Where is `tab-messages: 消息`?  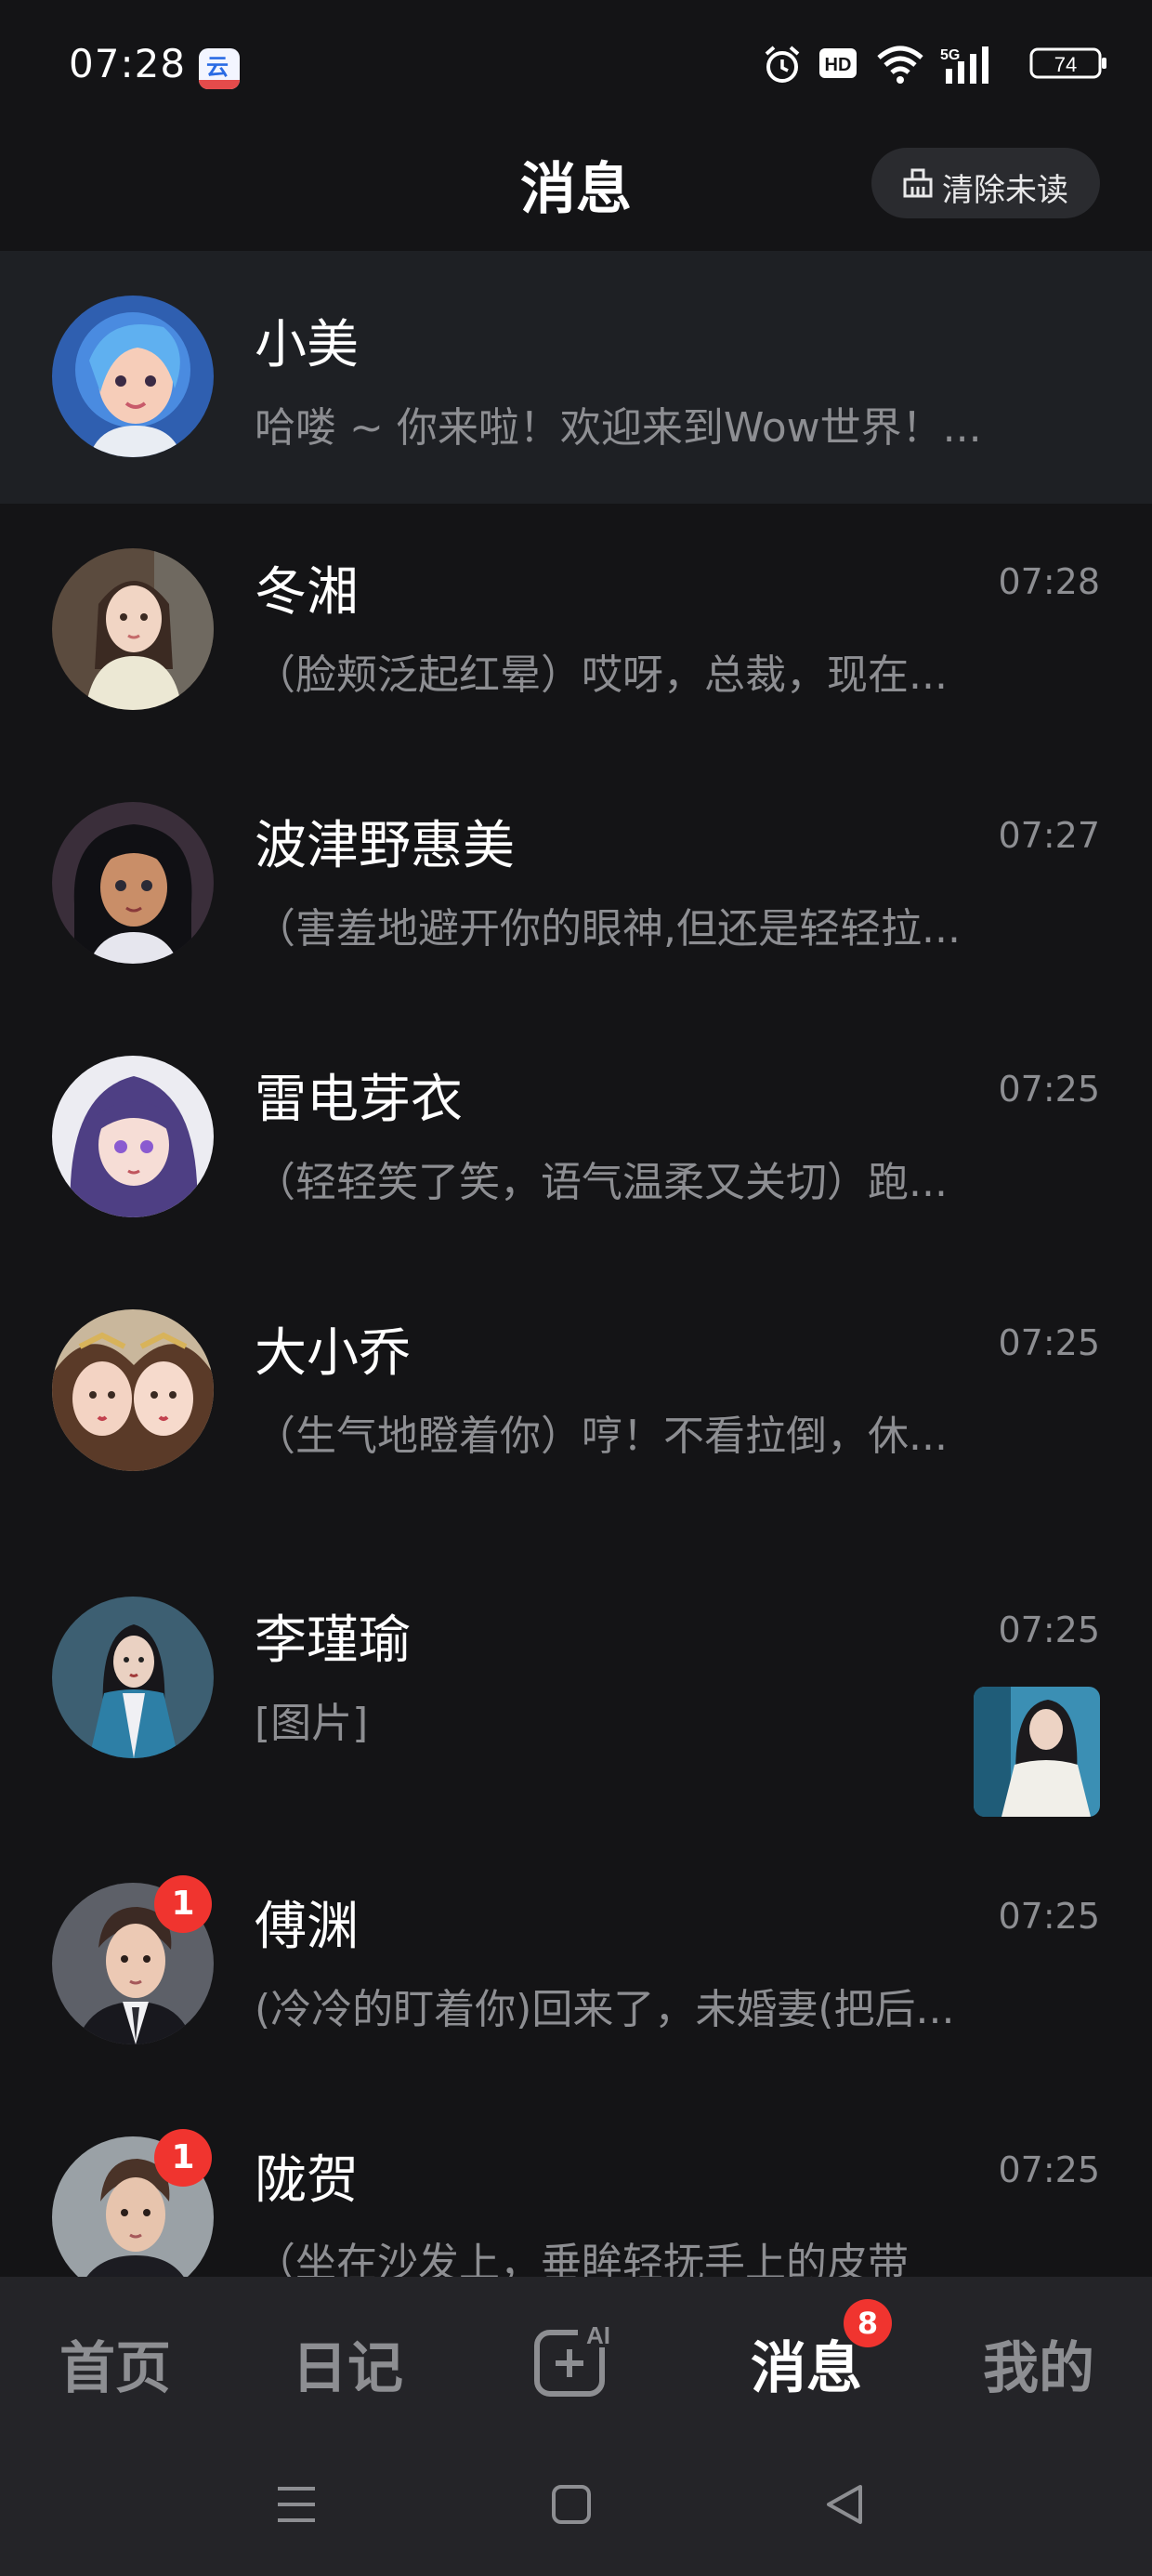
tab-messages: 消息 is located at coordinates (806, 2363).